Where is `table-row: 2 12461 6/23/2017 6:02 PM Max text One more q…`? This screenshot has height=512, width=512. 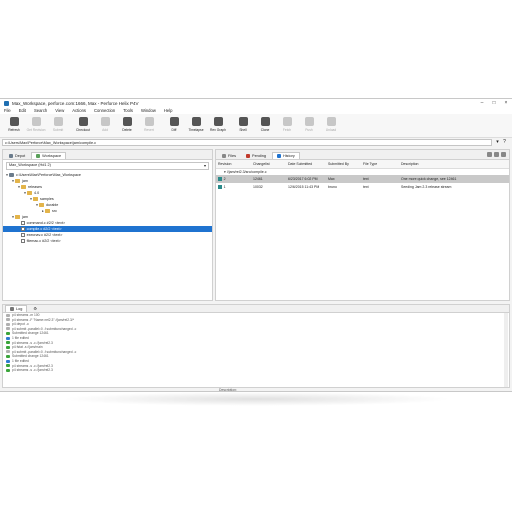
table-row: 2 12461 6/23/2017 6:02 PM Max text One more q… is located at coordinates (362, 179).